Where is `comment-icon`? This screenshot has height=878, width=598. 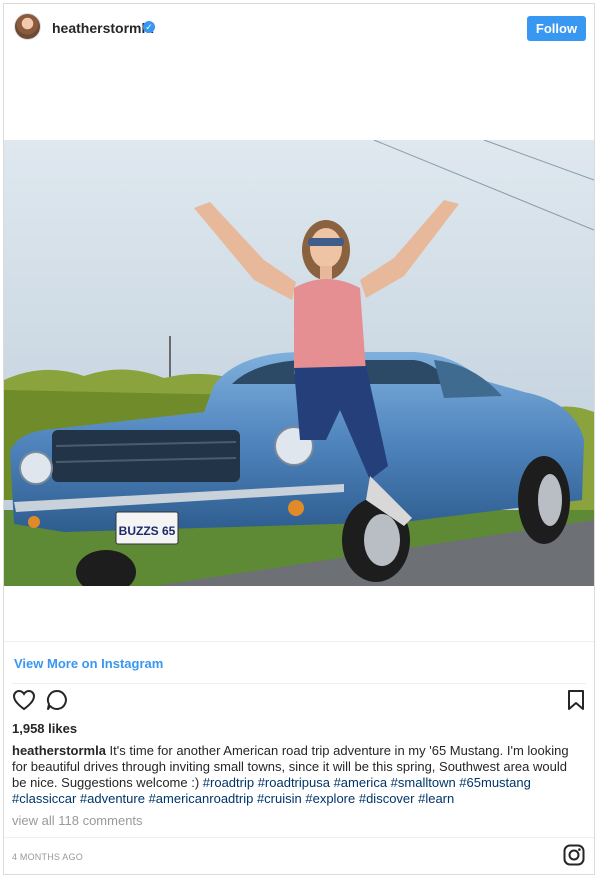 comment-icon is located at coordinates (58, 701).